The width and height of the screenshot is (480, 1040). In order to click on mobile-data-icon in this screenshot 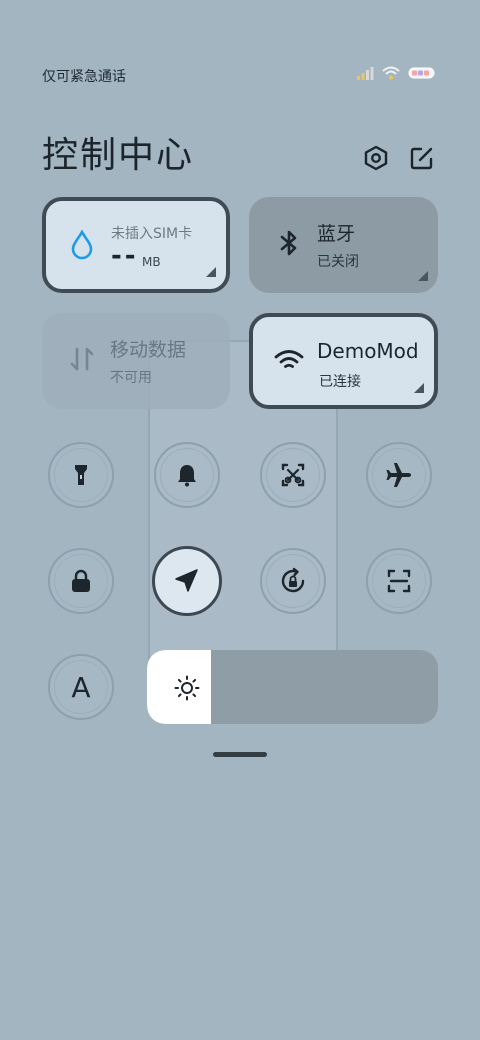, I will do `click(82, 359)`.